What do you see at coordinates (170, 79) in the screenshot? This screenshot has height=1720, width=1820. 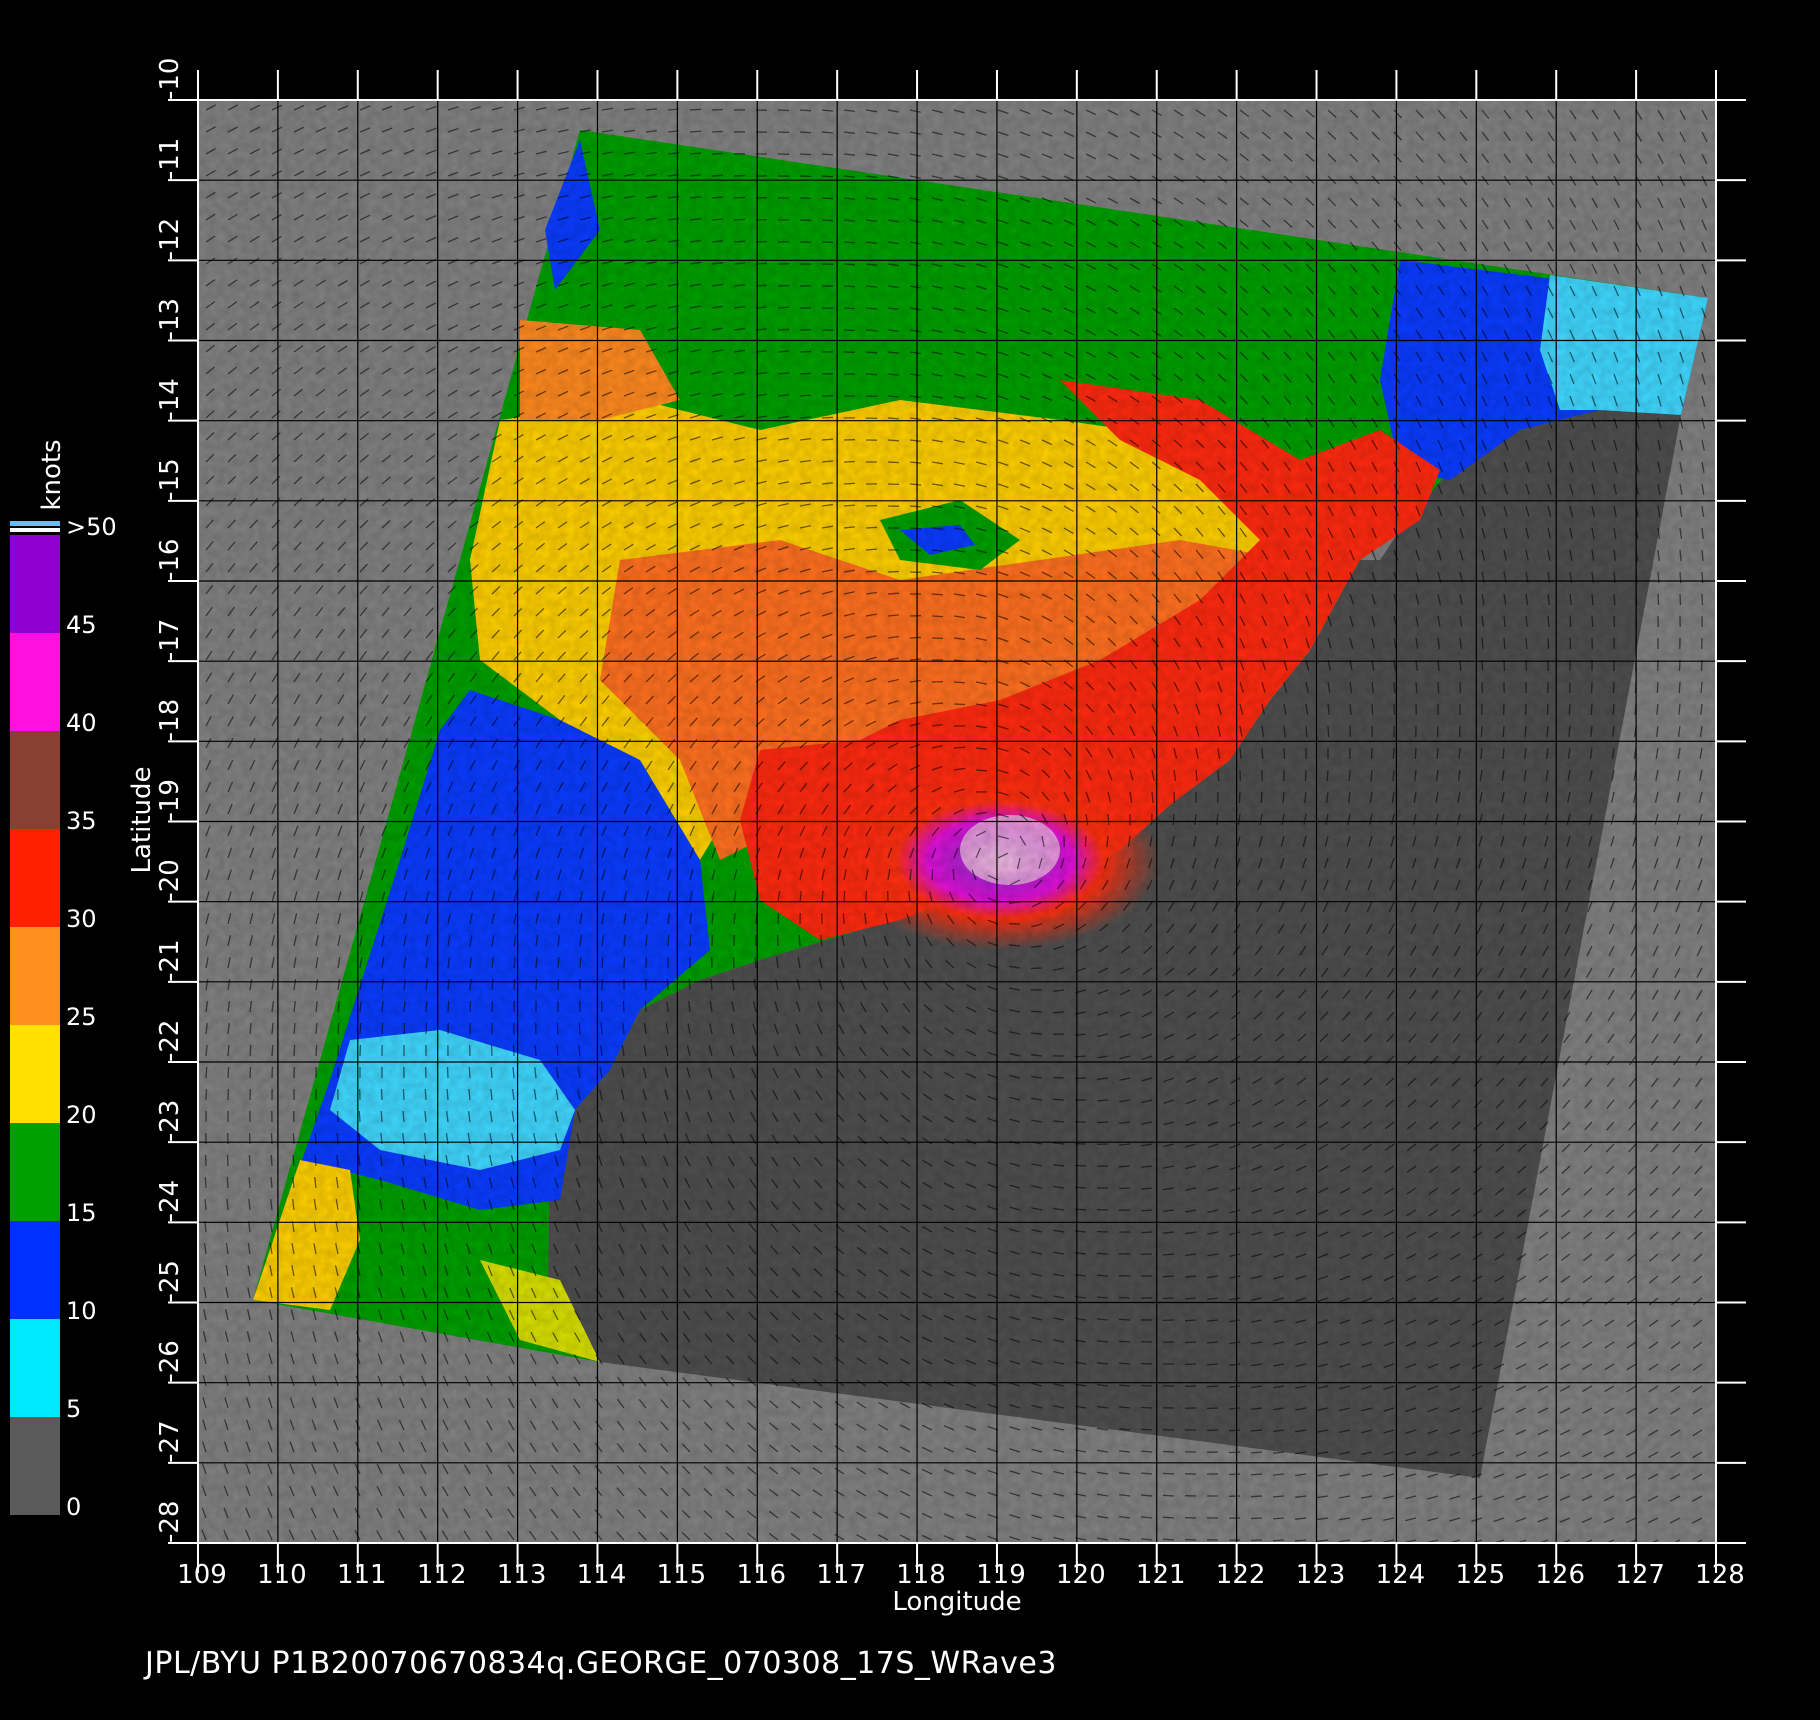 I see `lat-tick-label: -10` at bounding box center [170, 79].